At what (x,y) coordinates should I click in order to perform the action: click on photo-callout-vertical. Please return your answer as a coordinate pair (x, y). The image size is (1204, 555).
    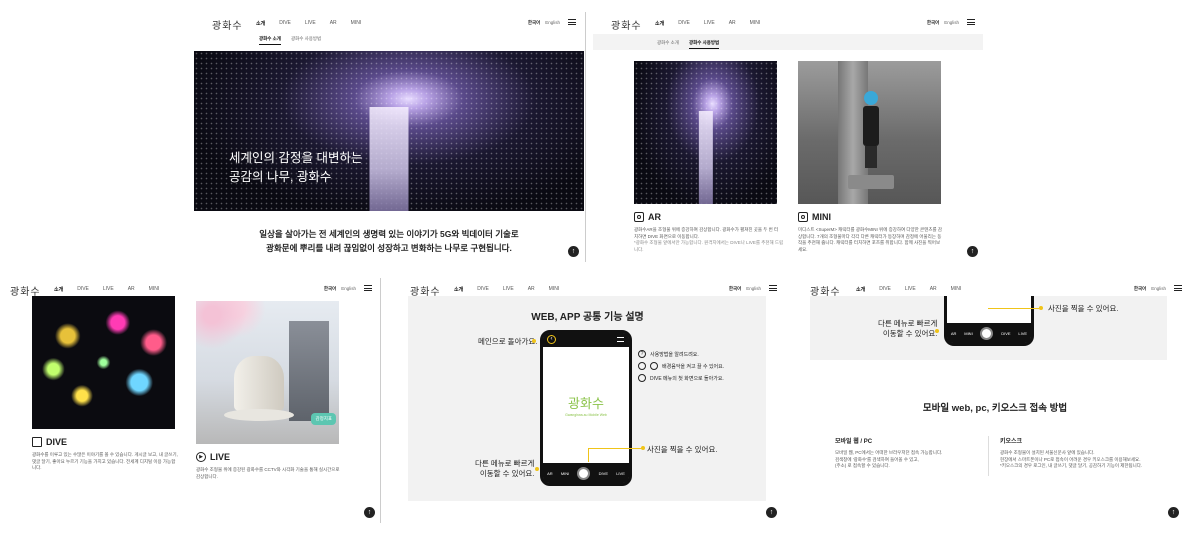
    Looking at the image, I should click on (588, 455).